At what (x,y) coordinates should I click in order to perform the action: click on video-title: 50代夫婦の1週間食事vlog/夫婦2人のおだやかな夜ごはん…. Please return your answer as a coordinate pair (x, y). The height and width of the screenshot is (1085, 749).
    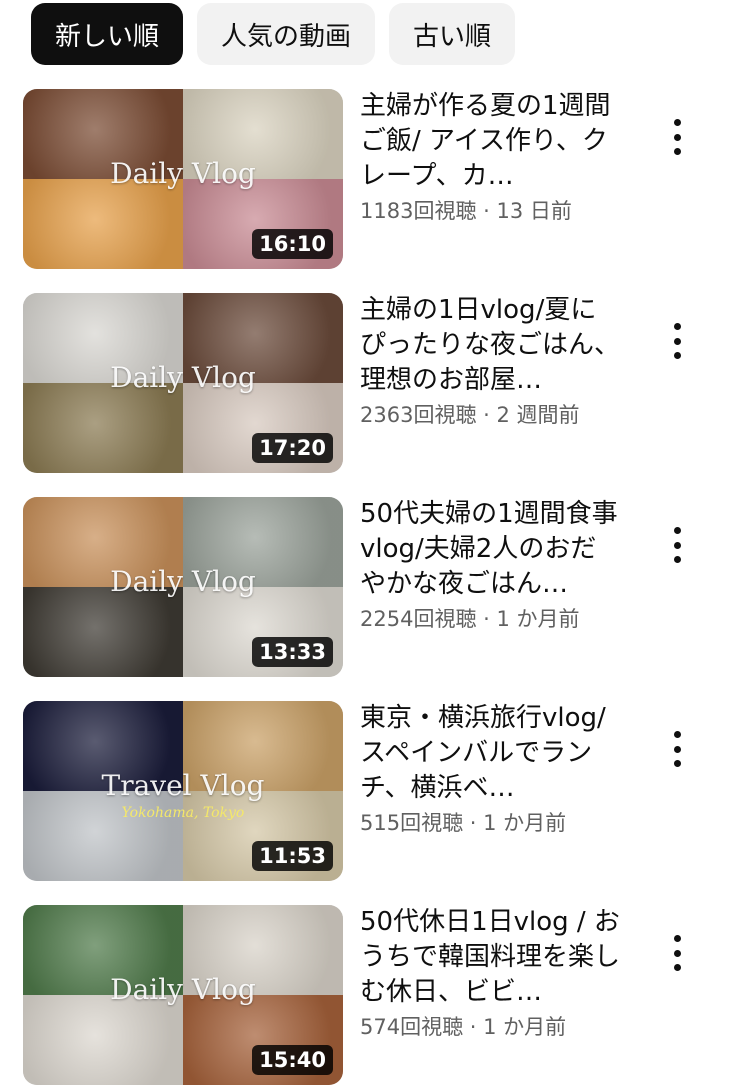
    Looking at the image, I should click on (490, 549).